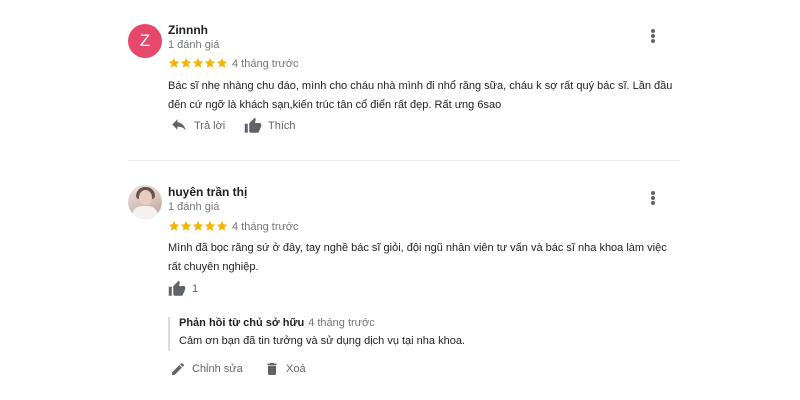 The image size is (800, 400). Describe the element at coordinates (178, 368) in the screenshot. I see `edit-pencil-icon` at that location.